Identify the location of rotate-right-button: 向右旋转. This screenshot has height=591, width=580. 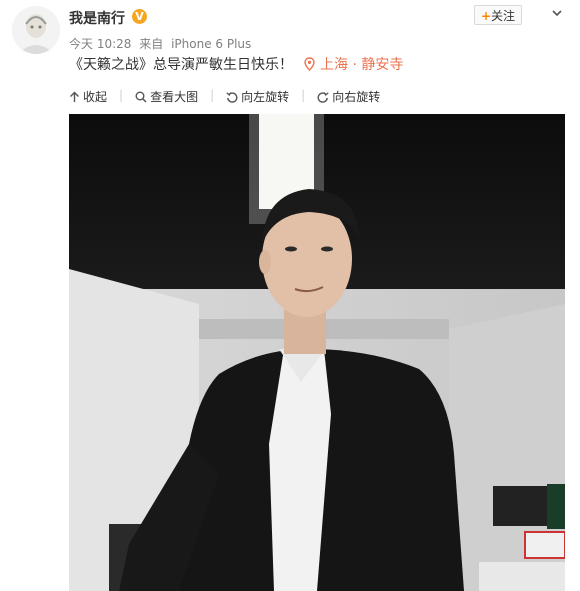
(348, 96).